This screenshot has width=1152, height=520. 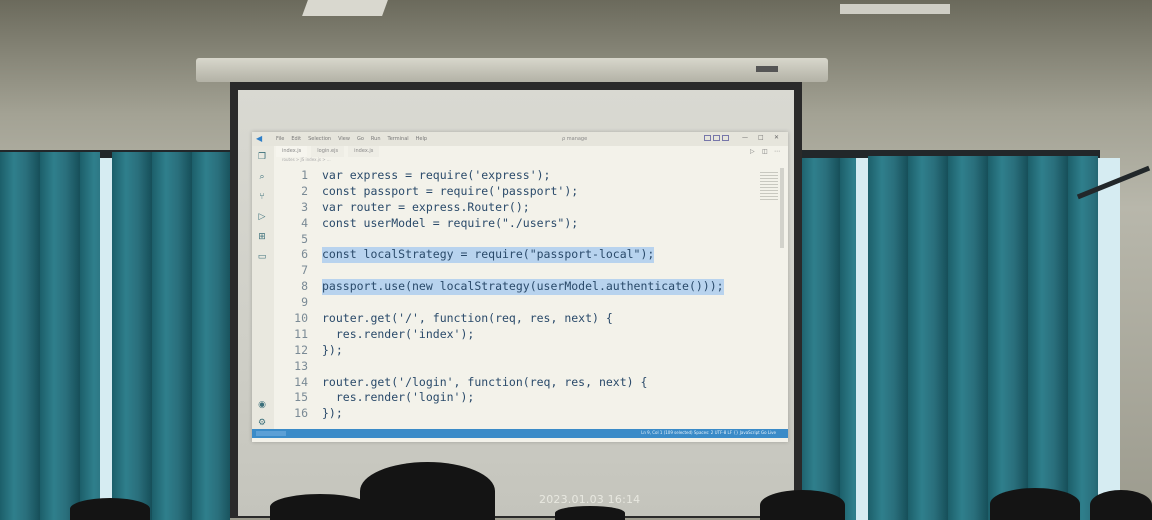 What do you see at coordinates (522, 240) in the screenshot?
I see `code-line: 5` at bounding box center [522, 240].